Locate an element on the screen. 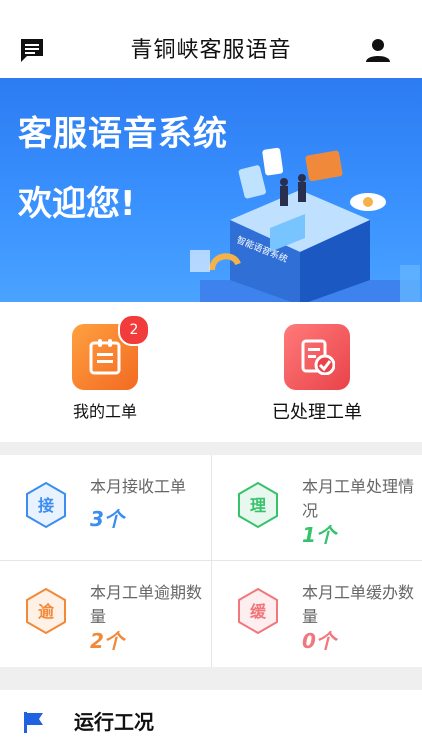  stat-overdue: 逾 本月工单逾期数量 2个 is located at coordinates (105, 613).